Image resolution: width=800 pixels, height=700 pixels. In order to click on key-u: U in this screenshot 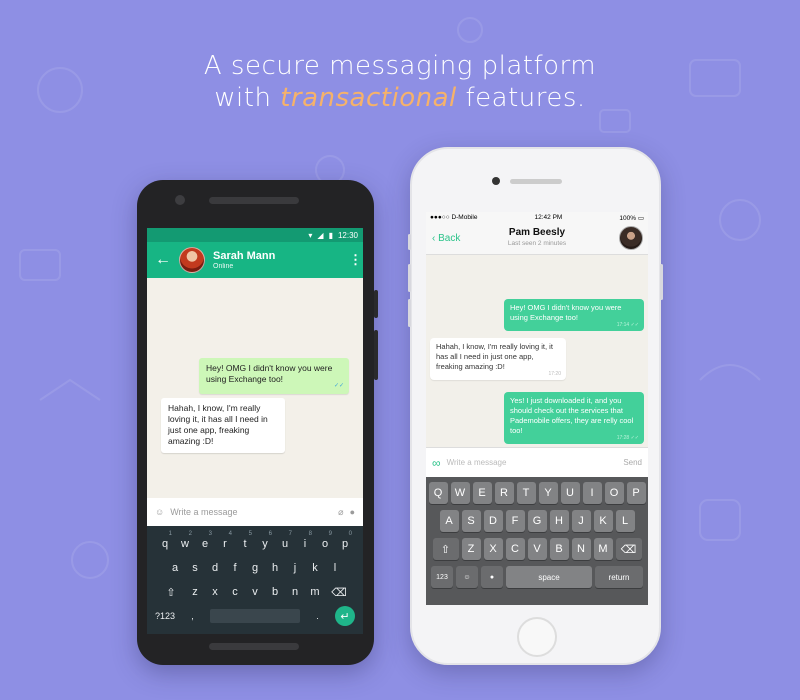, I will do `click(570, 493)`.